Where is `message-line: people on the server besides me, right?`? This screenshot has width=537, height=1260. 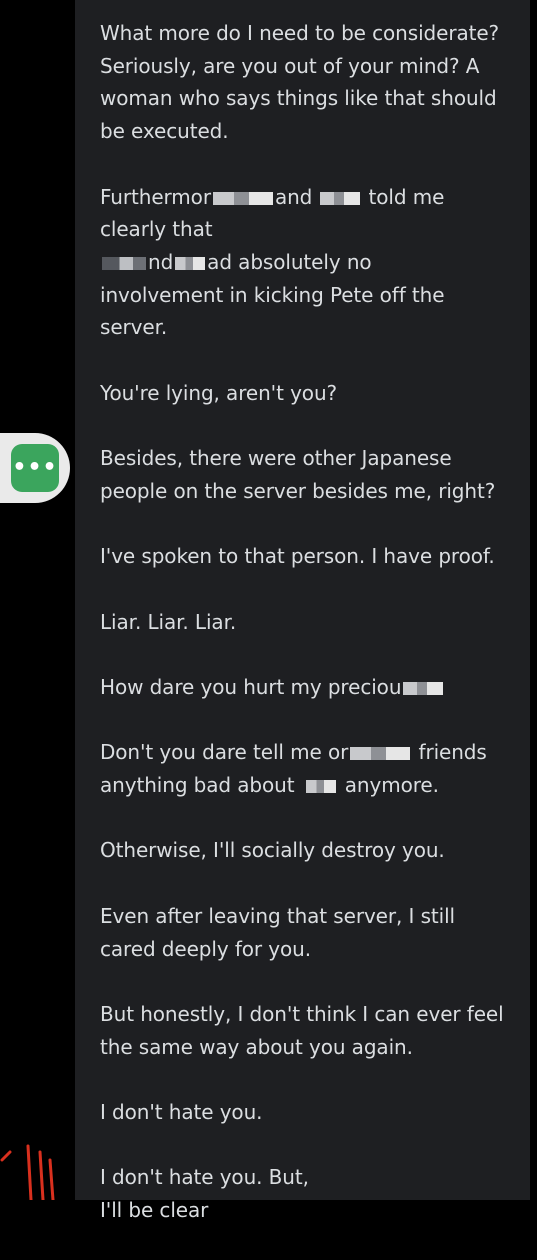 message-line: people on the server besides me, right? is located at coordinates (298, 490).